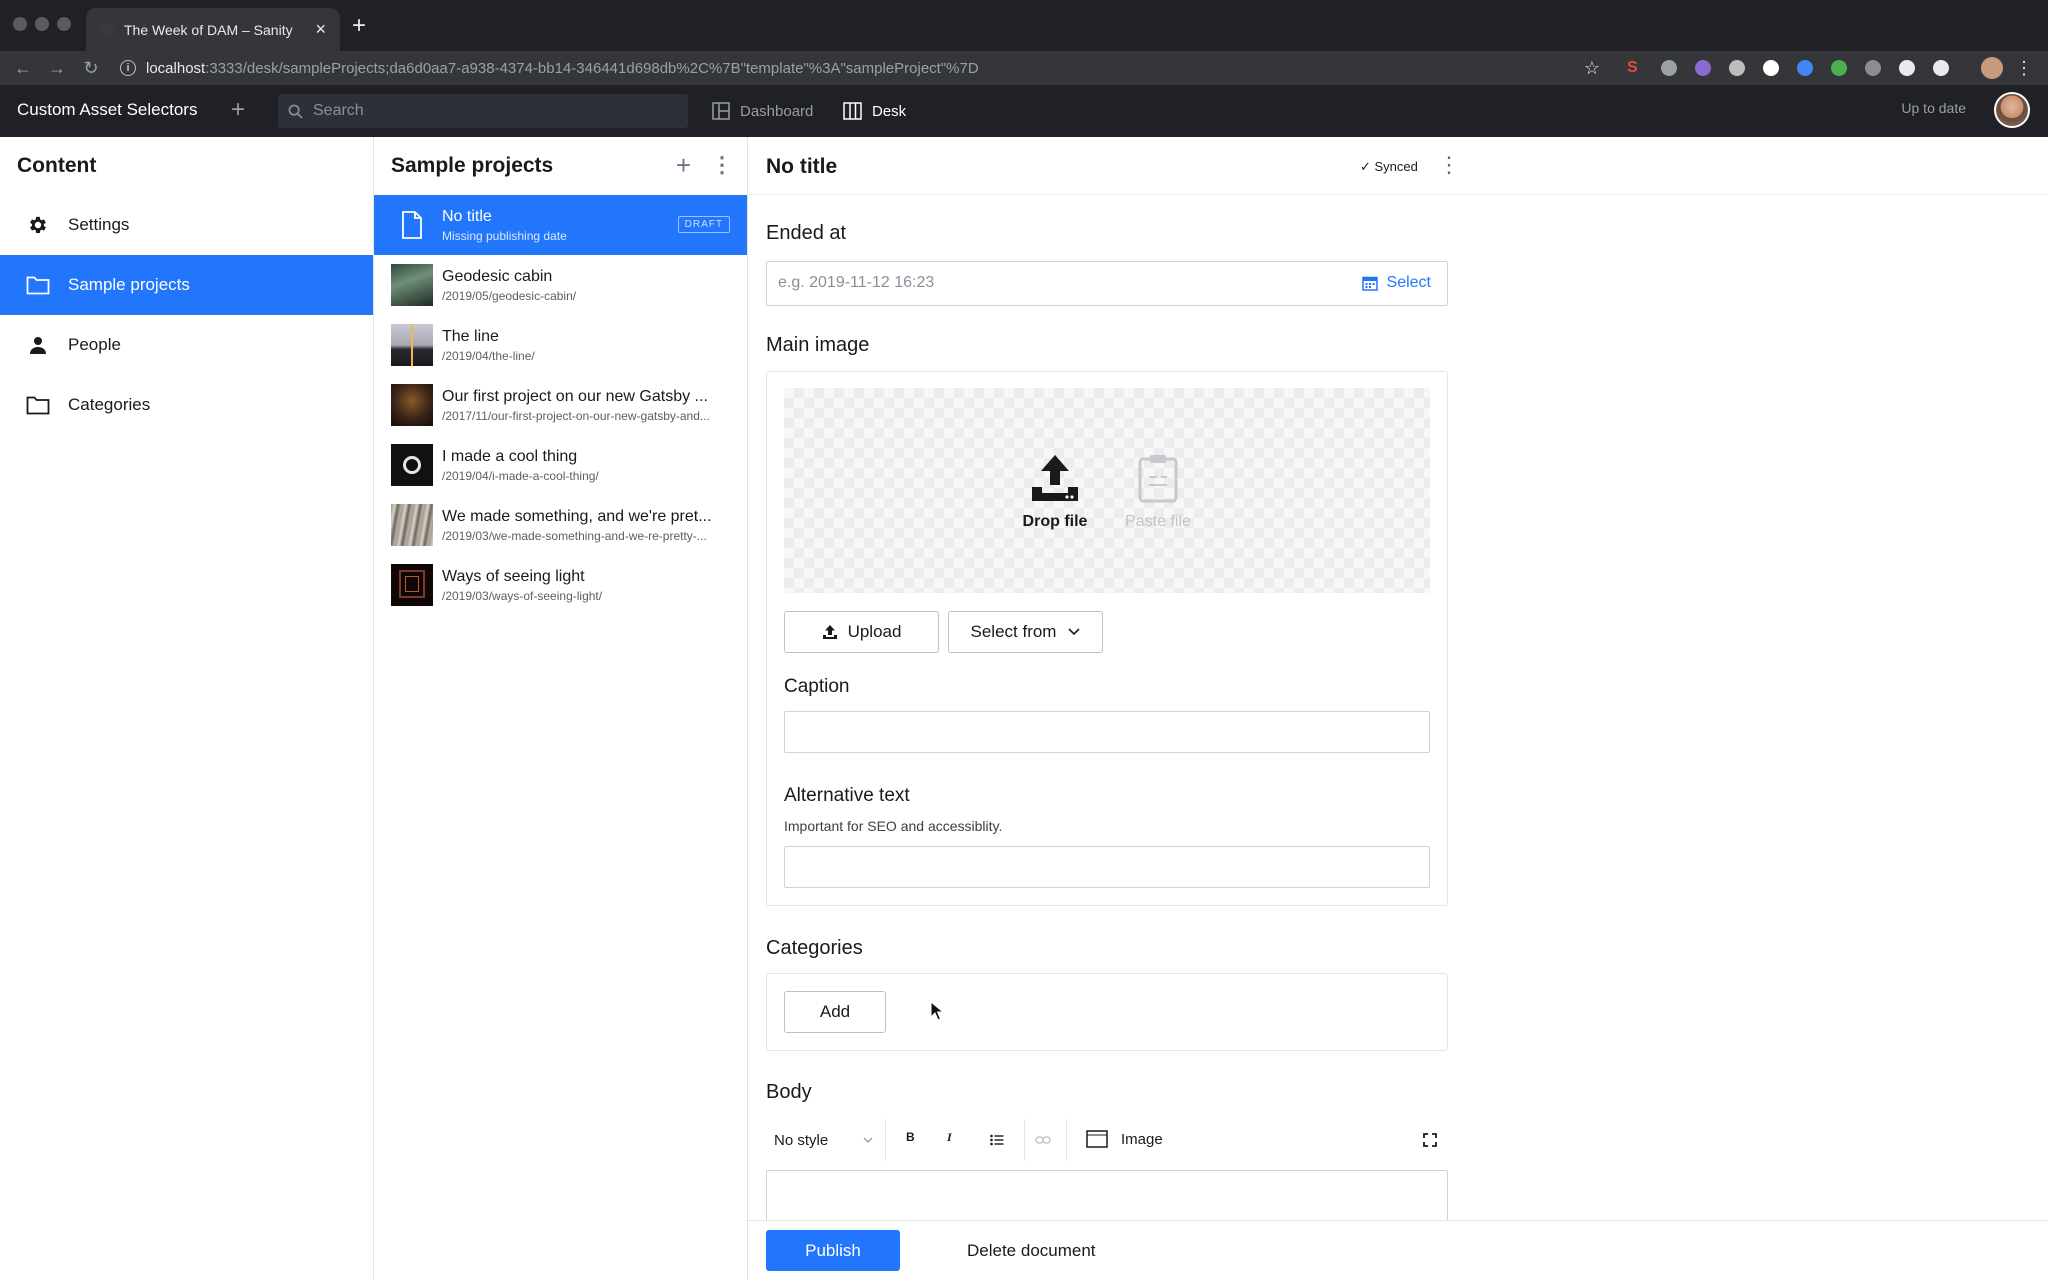  What do you see at coordinates (186, 225) in the screenshot?
I see `nav-item-settings: Settings` at bounding box center [186, 225].